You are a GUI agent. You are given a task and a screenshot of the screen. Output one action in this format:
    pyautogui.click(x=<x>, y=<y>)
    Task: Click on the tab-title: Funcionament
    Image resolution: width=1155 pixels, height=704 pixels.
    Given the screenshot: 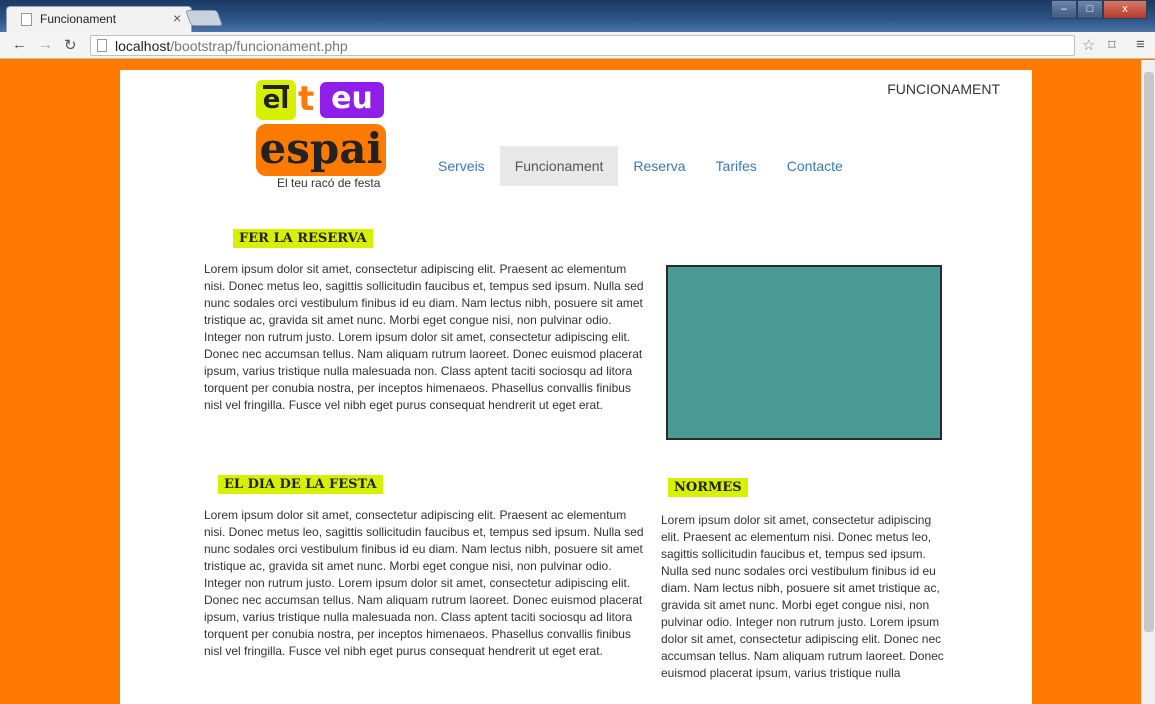 What is the action you would take?
    pyautogui.click(x=78, y=19)
    